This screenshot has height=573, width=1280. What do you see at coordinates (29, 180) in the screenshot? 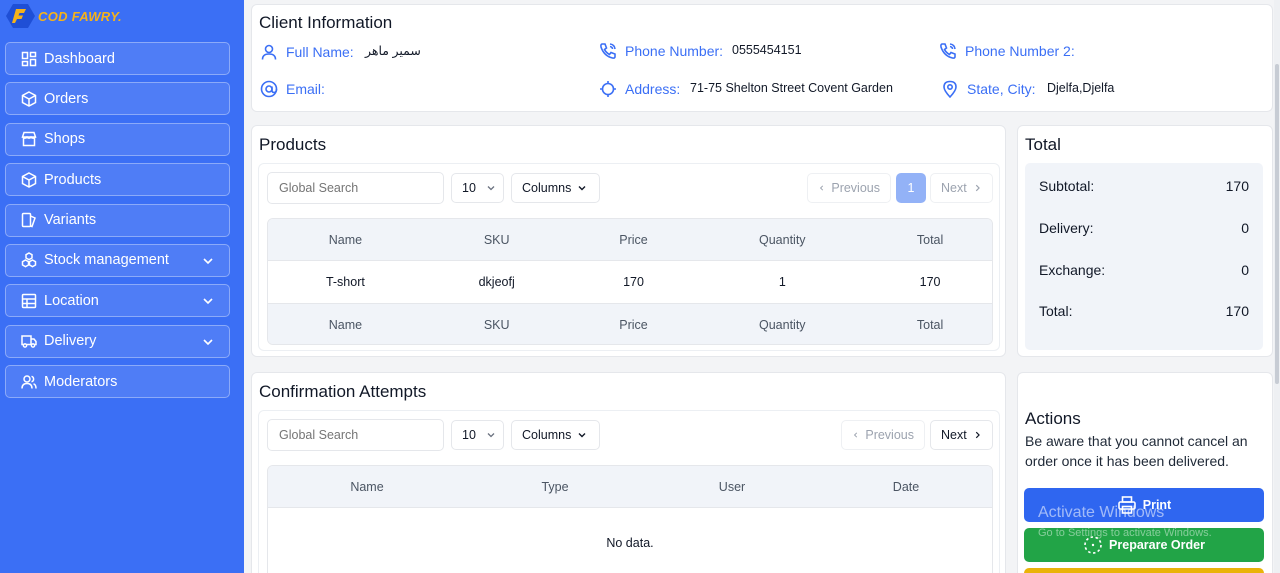
I see `box-icon` at bounding box center [29, 180].